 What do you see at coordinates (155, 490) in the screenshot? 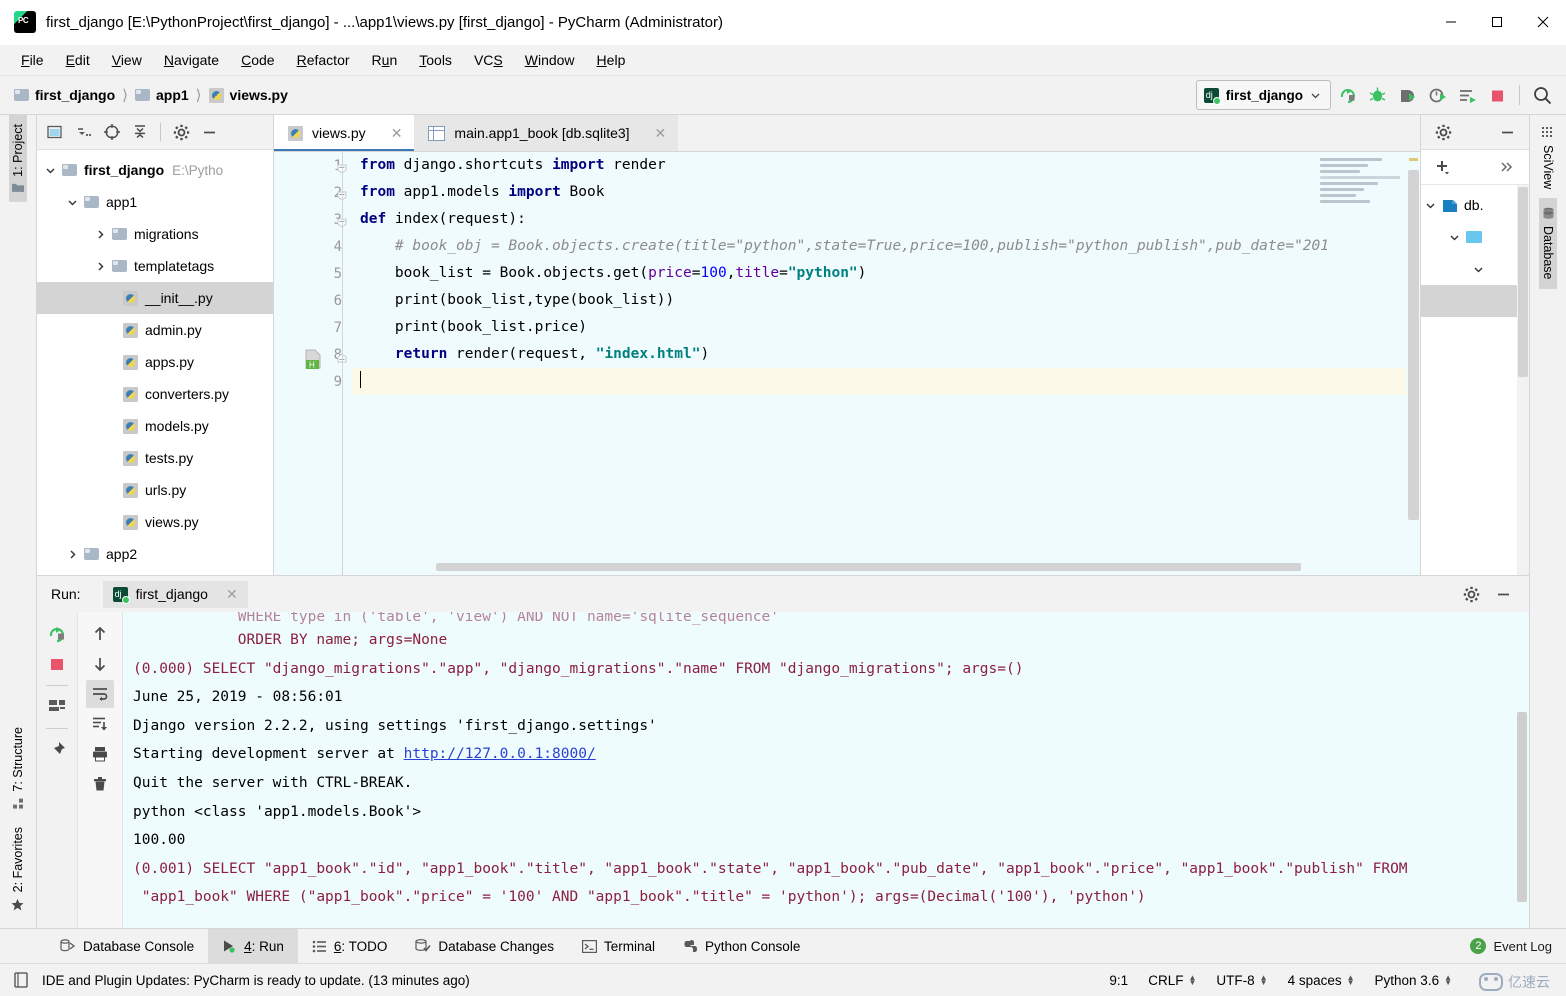
I see `tree-row-urls-py: urls.py` at bounding box center [155, 490].